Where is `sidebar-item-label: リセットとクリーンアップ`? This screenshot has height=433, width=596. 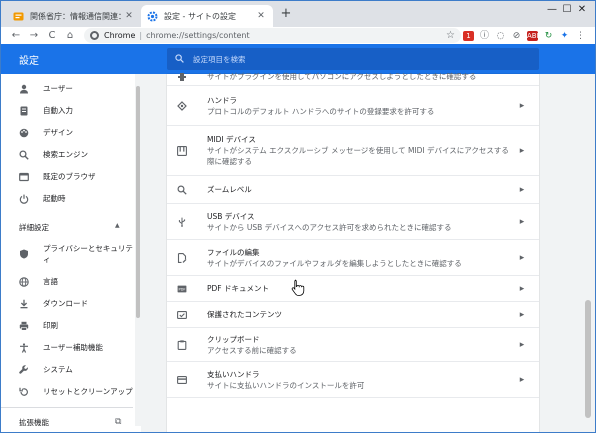 sidebar-item-label: リセットとクリーンアップ is located at coordinates (88, 391).